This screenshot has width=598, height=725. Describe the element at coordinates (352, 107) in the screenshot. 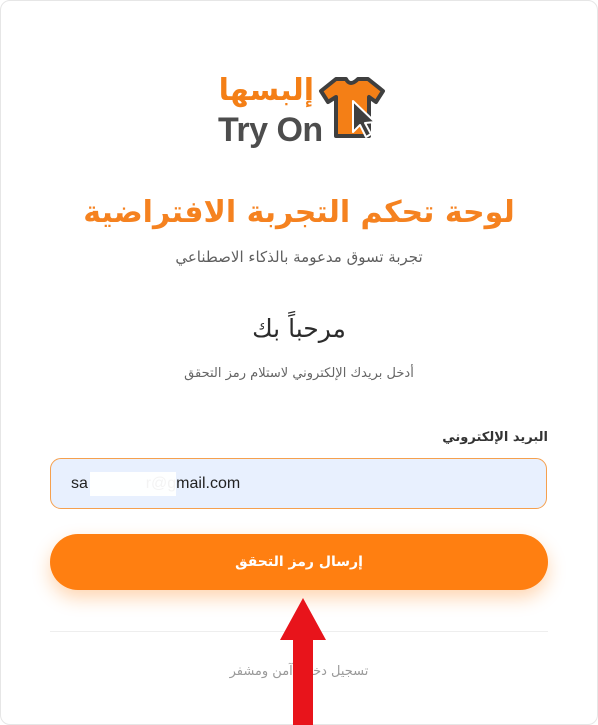

I see `shirt-cursor-icon` at that location.